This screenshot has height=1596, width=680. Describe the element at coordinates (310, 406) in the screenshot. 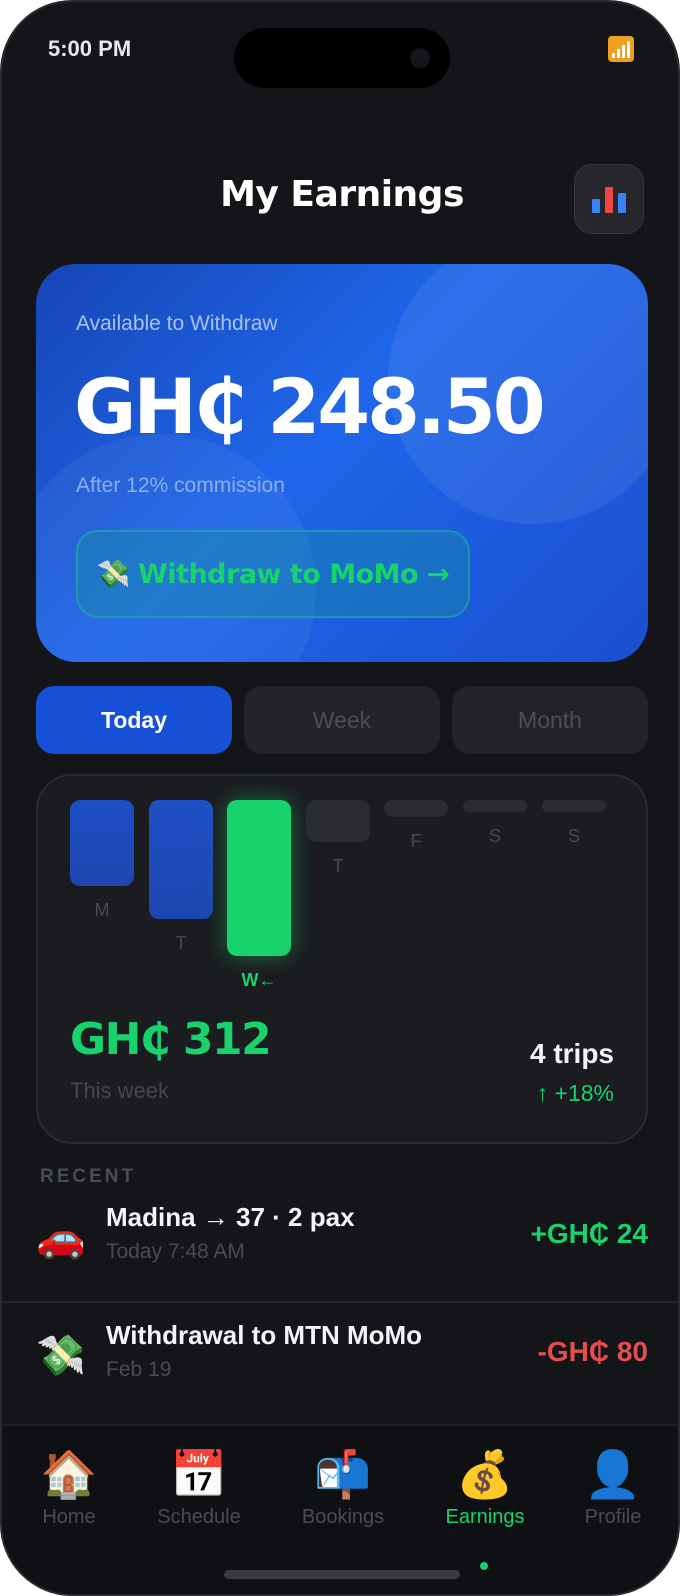

I see `balance-amount: GH₵ 248.50` at that location.